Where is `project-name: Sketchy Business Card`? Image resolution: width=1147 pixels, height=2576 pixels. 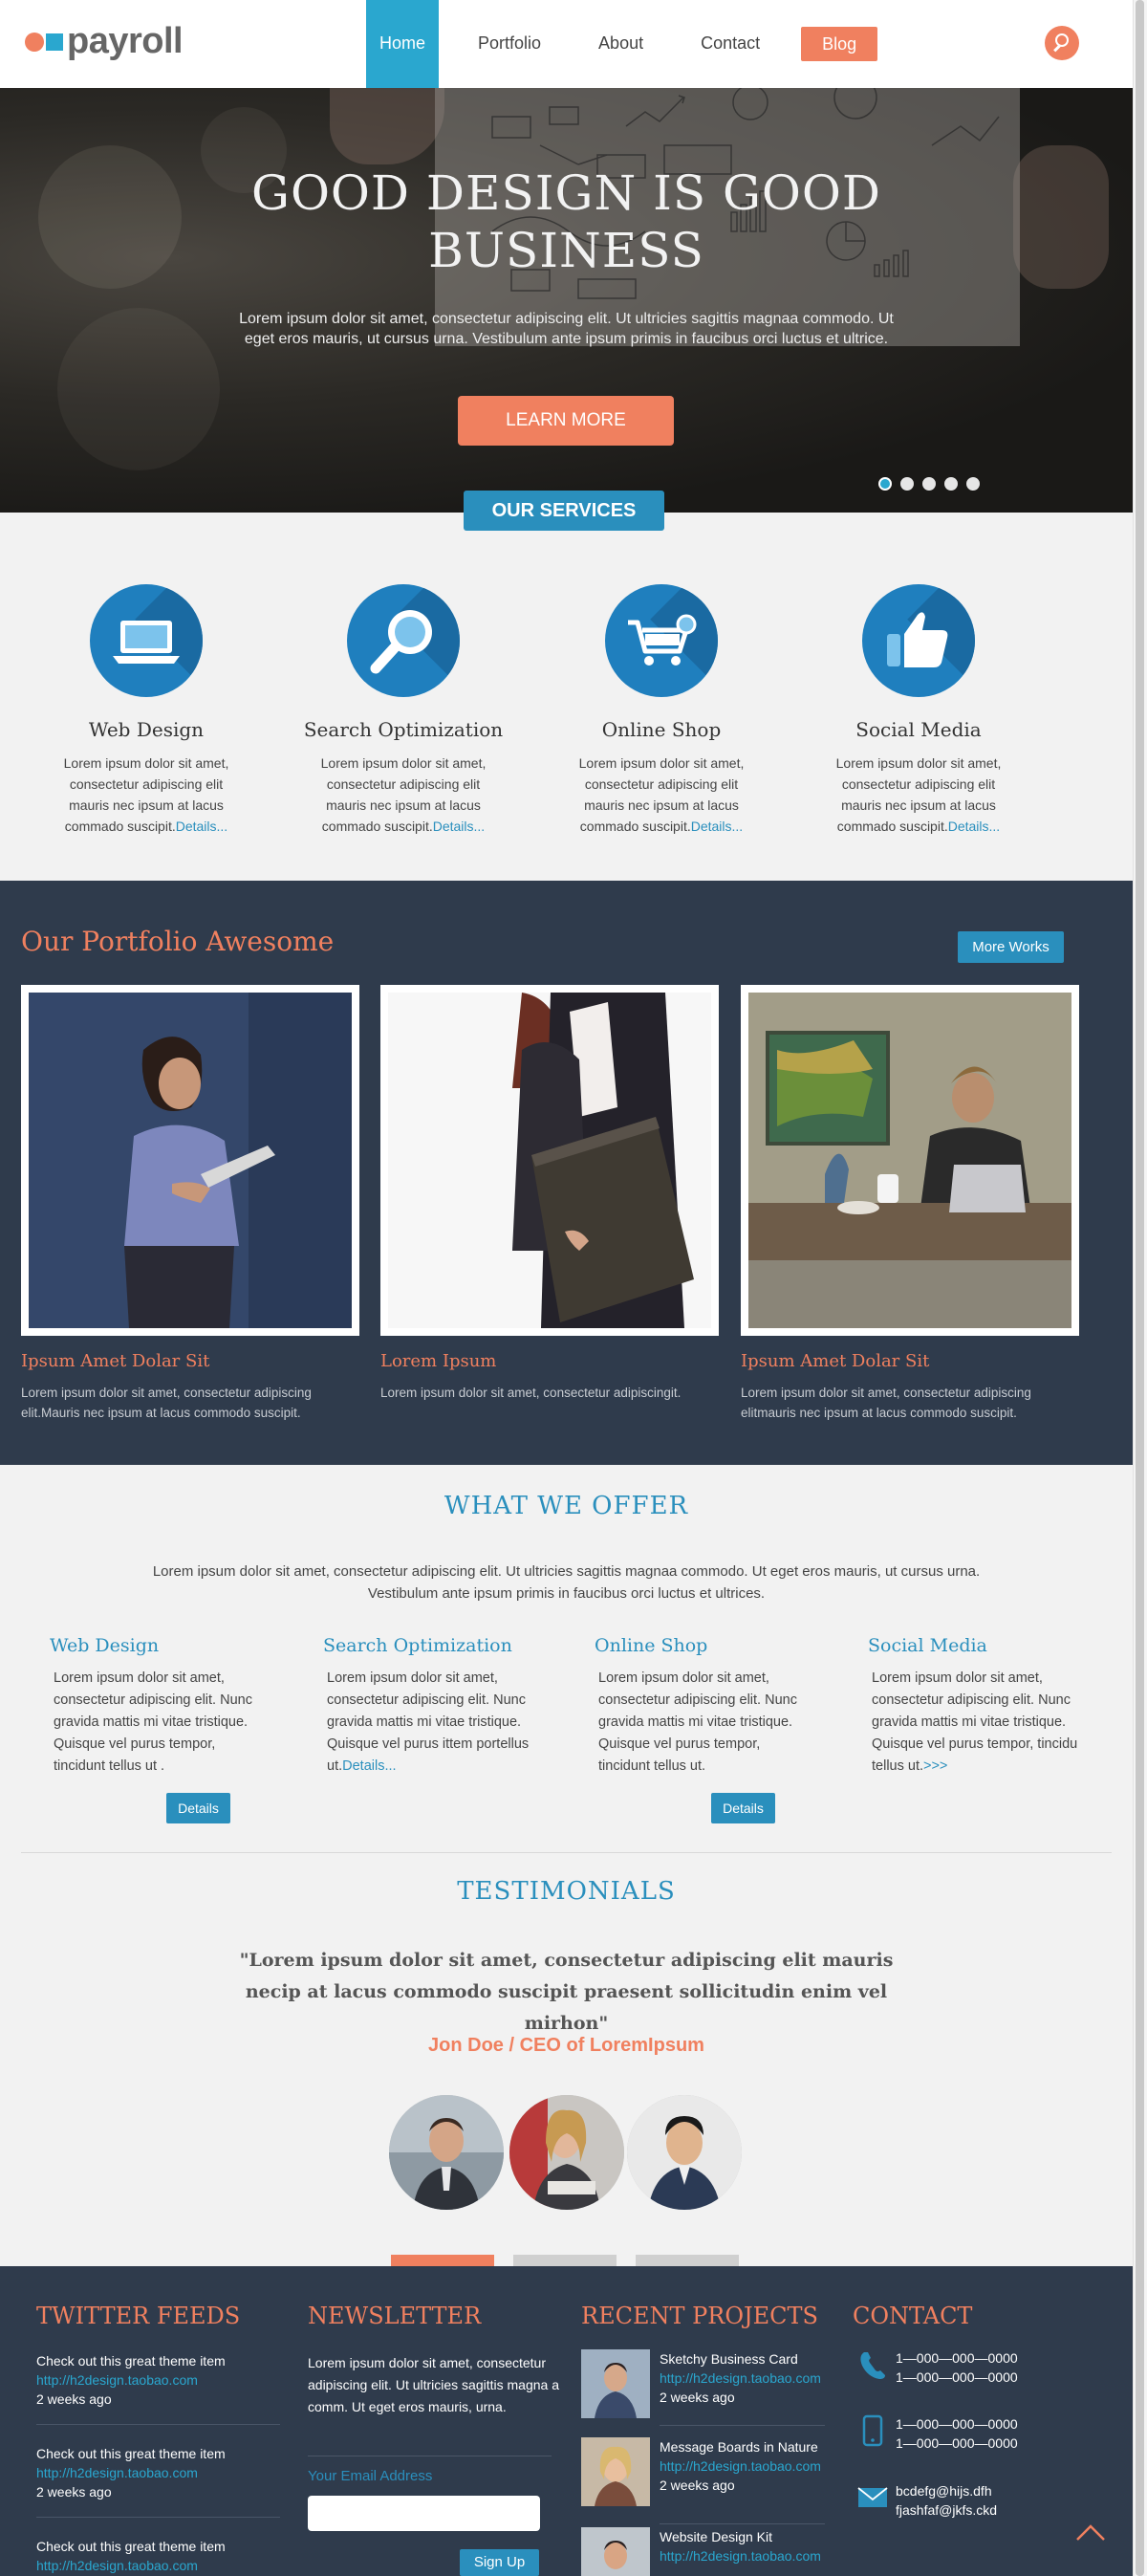 project-name: Sketchy Business Card is located at coordinates (729, 2359).